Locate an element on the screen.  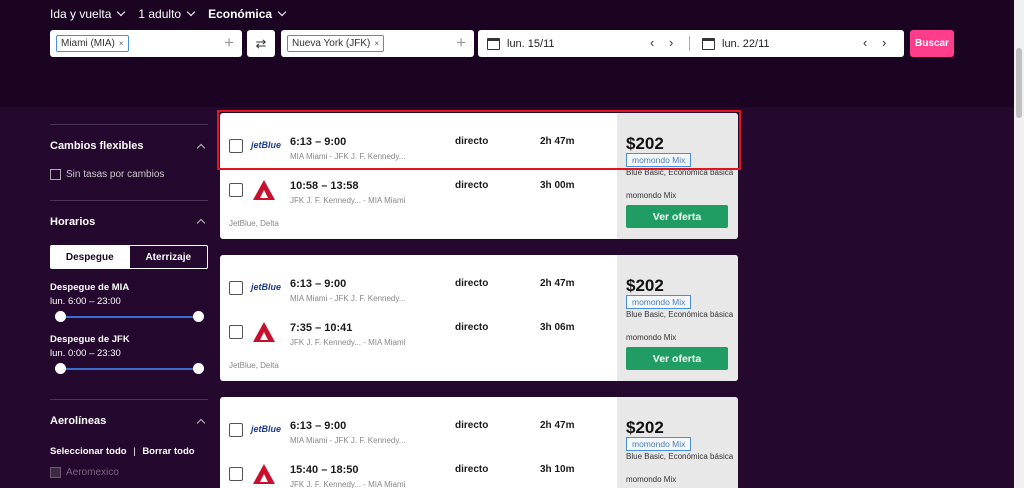
trip-options: Ida y vuelta 1 adulto Económica is located at coordinates (168, 14).